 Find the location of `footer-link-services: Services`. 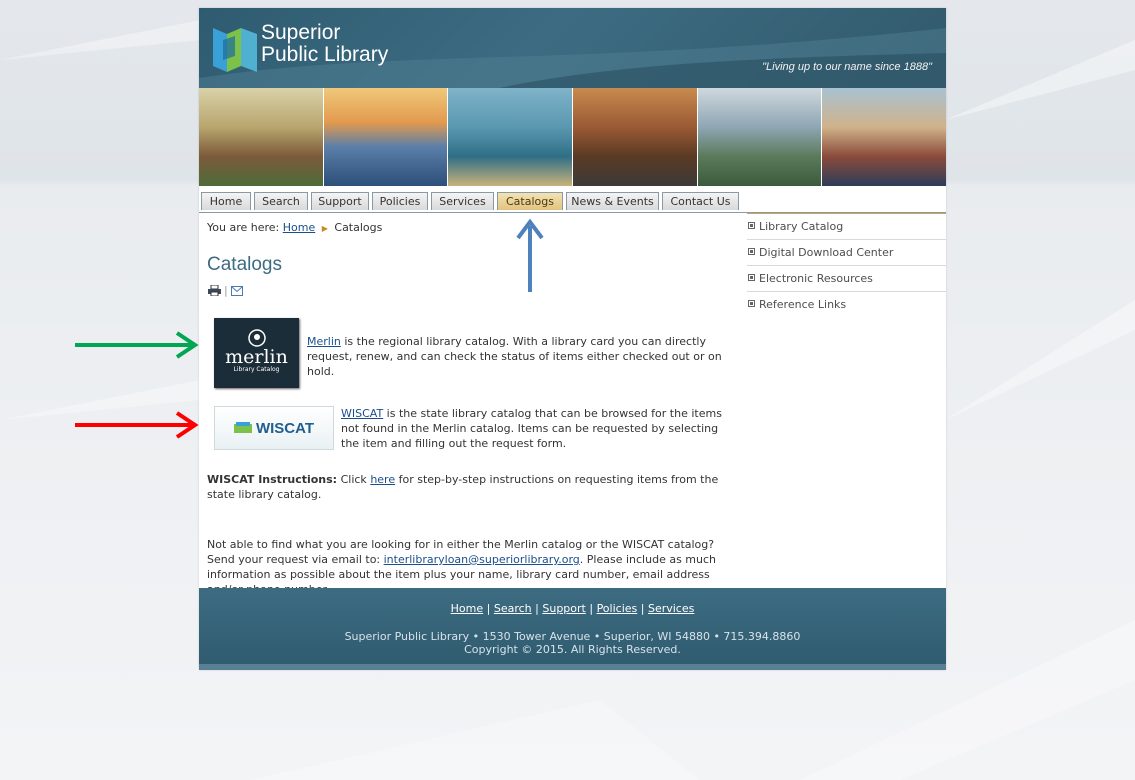

footer-link-services: Services is located at coordinates (671, 608).